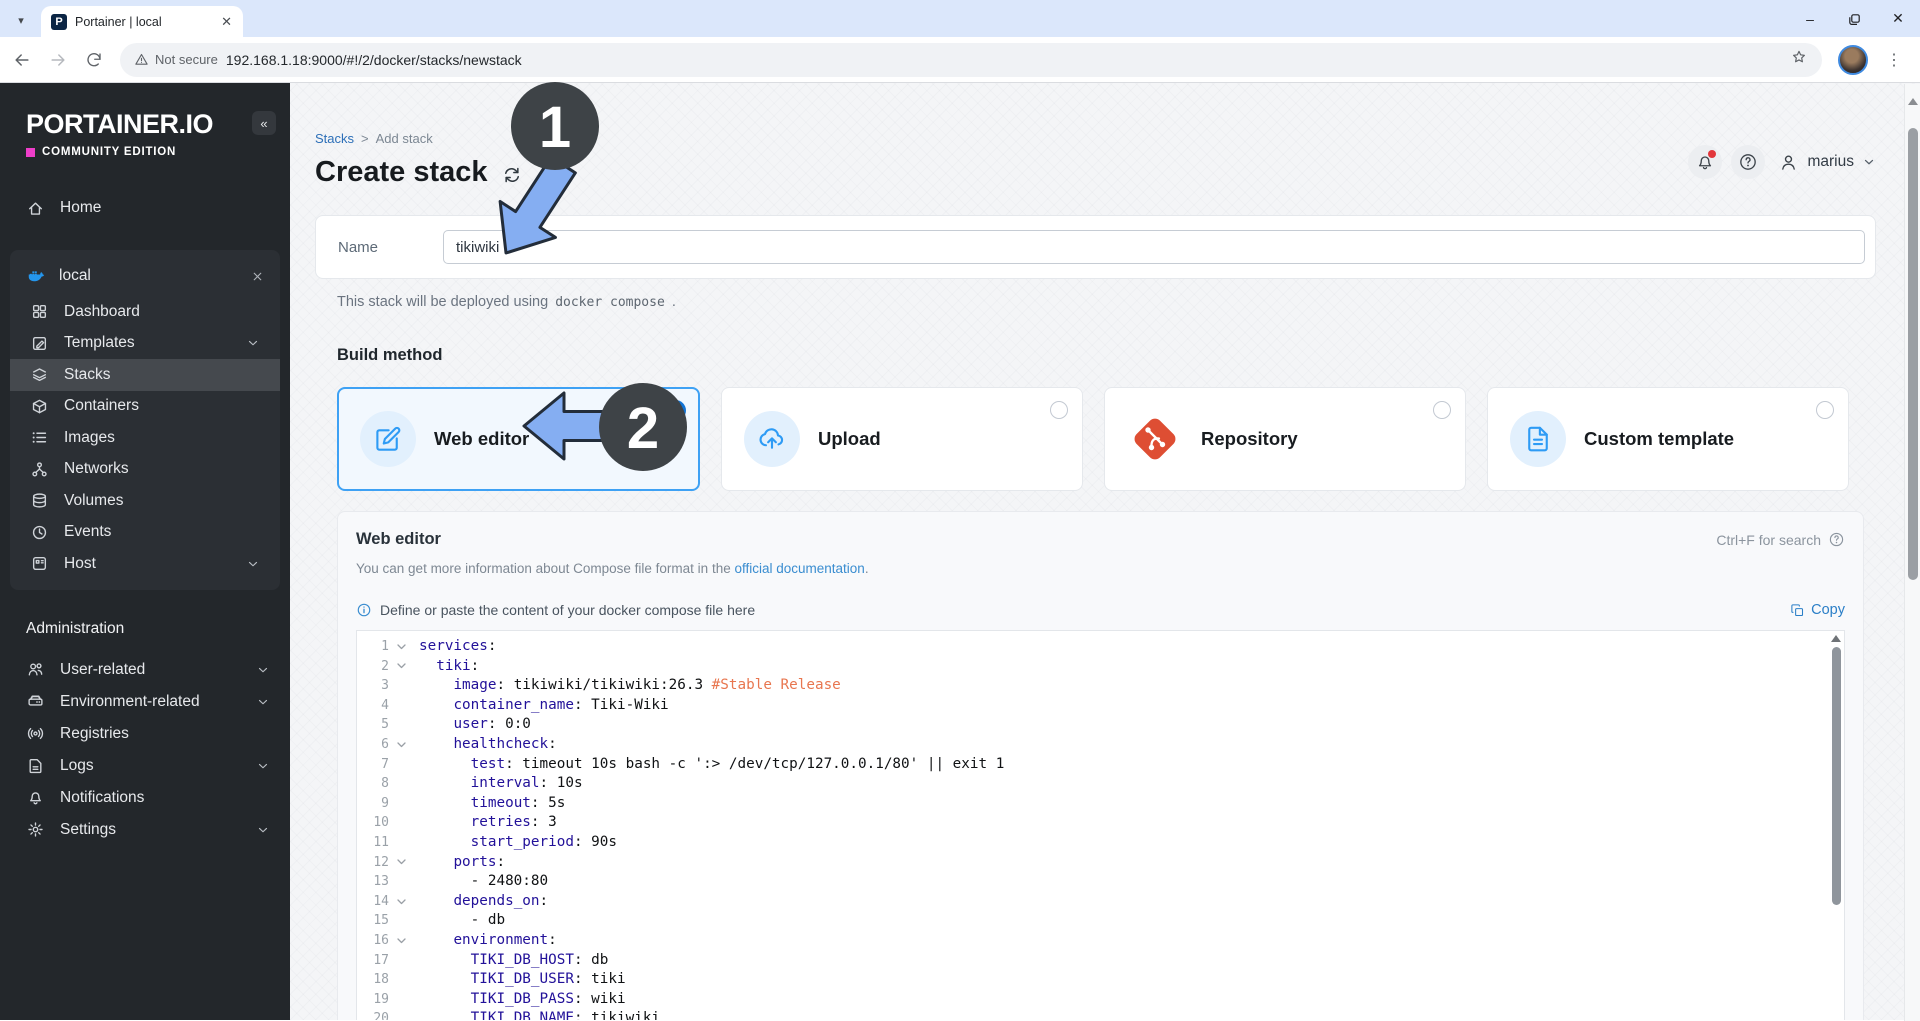 Image resolution: width=1920 pixels, height=1021 pixels. I want to click on sidebar-item-environment-related: Environment-related, so click(145, 702).